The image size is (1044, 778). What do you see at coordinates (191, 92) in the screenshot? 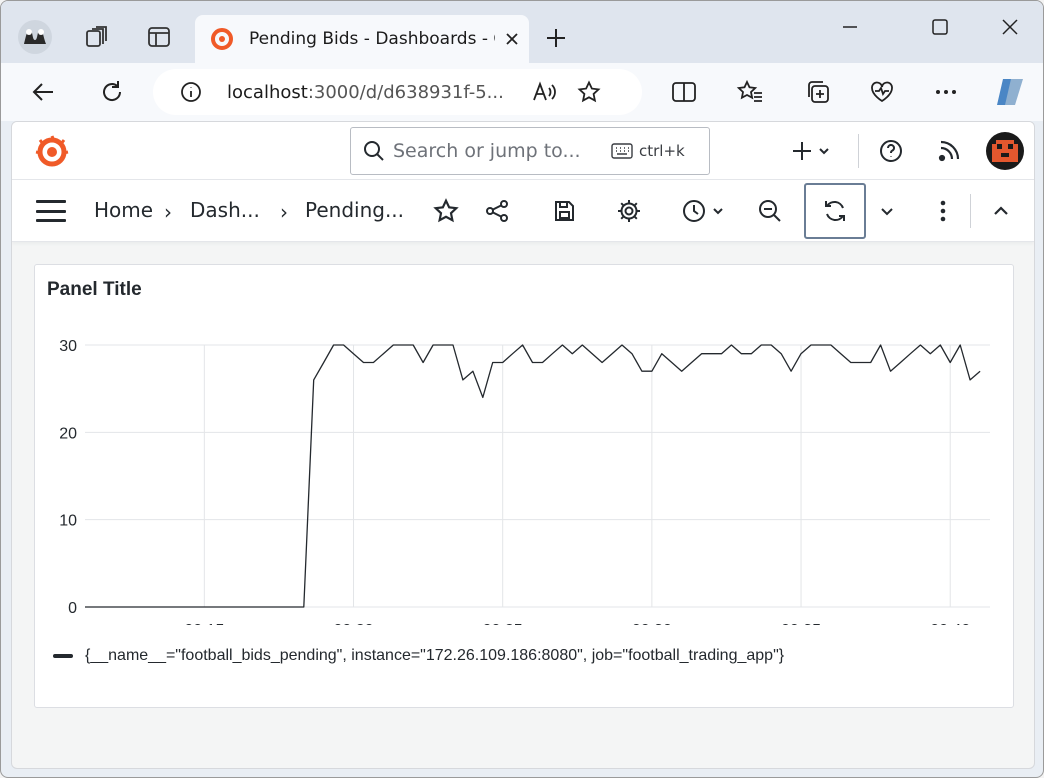
I see `site-info-icon` at bounding box center [191, 92].